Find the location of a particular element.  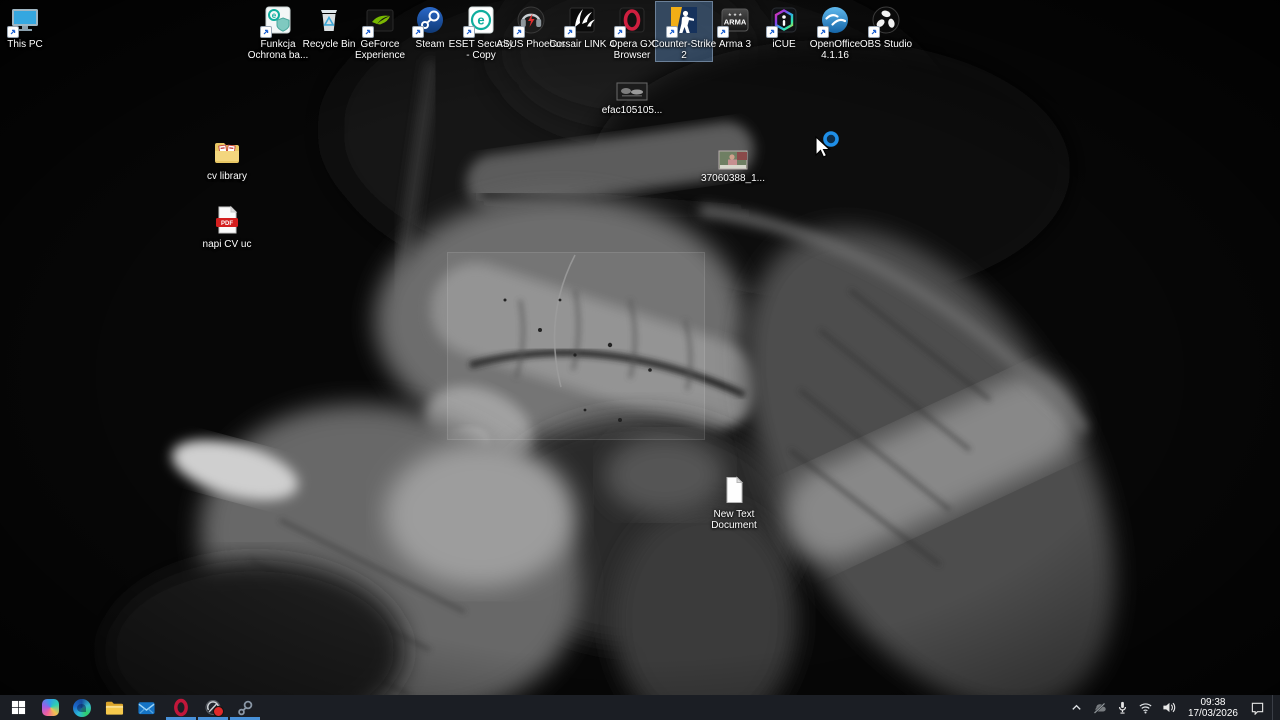

wifi-icon is located at coordinates (1145, 708).